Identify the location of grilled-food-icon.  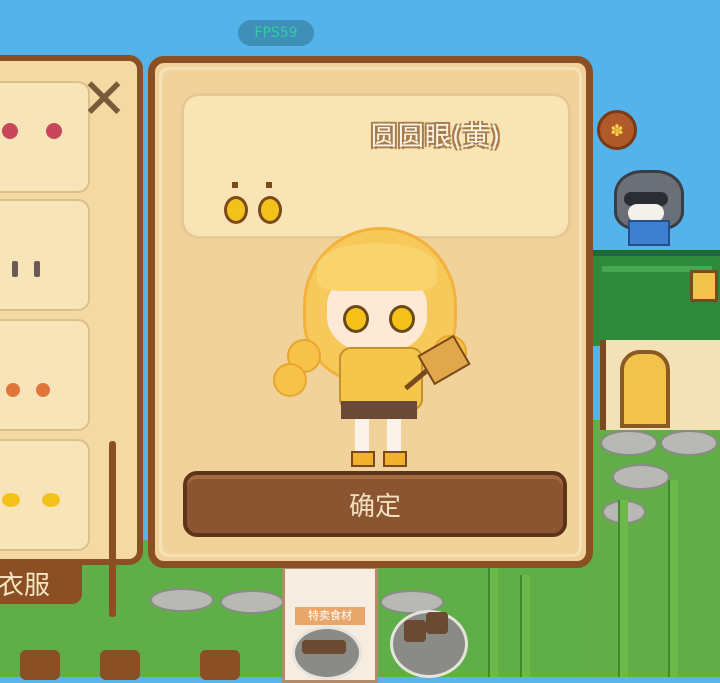
(324, 647).